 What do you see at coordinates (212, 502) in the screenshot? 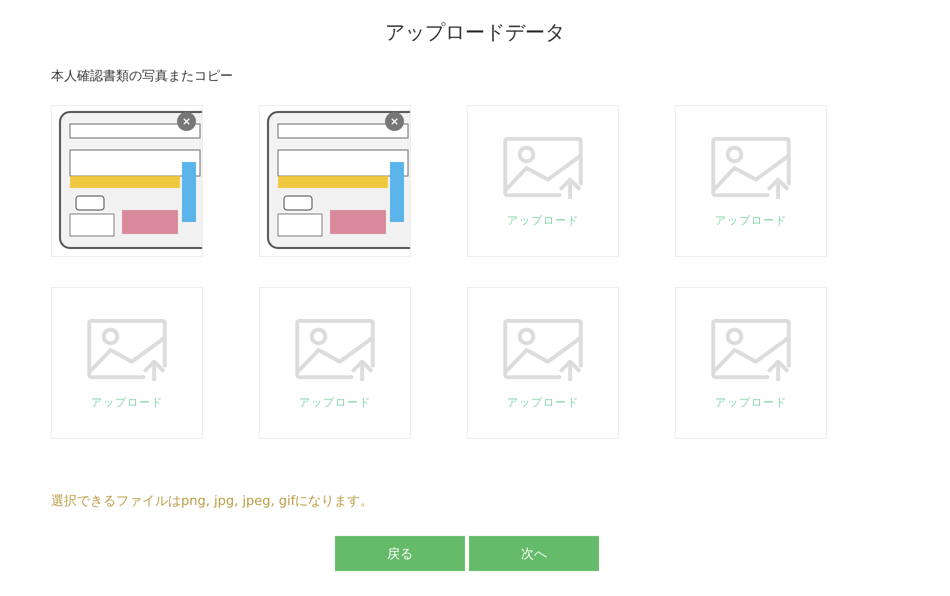
I see `file-types-note: 選択できるファイルはpng, jpg, jpeg, gifになります。` at bounding box center [212, 502].